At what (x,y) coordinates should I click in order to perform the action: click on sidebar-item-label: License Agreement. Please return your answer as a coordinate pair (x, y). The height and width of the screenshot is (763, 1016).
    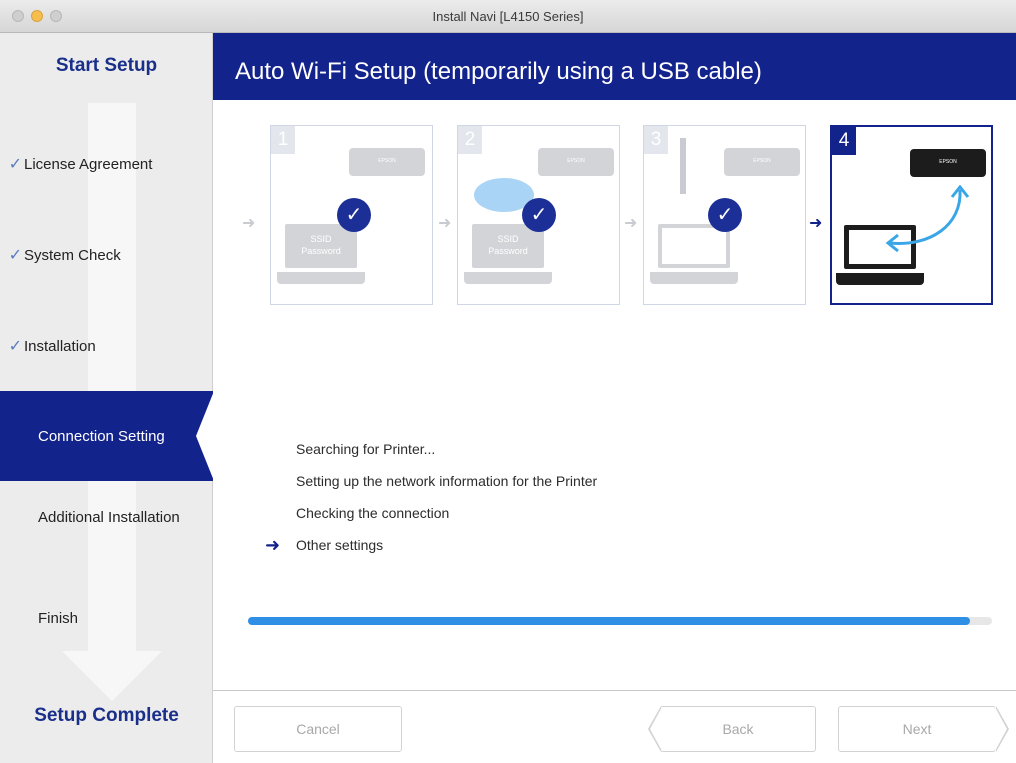
    Looking at the image, I should click on (88, 164).